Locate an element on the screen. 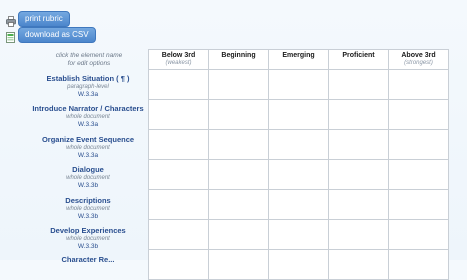 This screenshot has height=280, width=467. element-name-link: Organize Event Sequence is located at coordinates (88, 140).